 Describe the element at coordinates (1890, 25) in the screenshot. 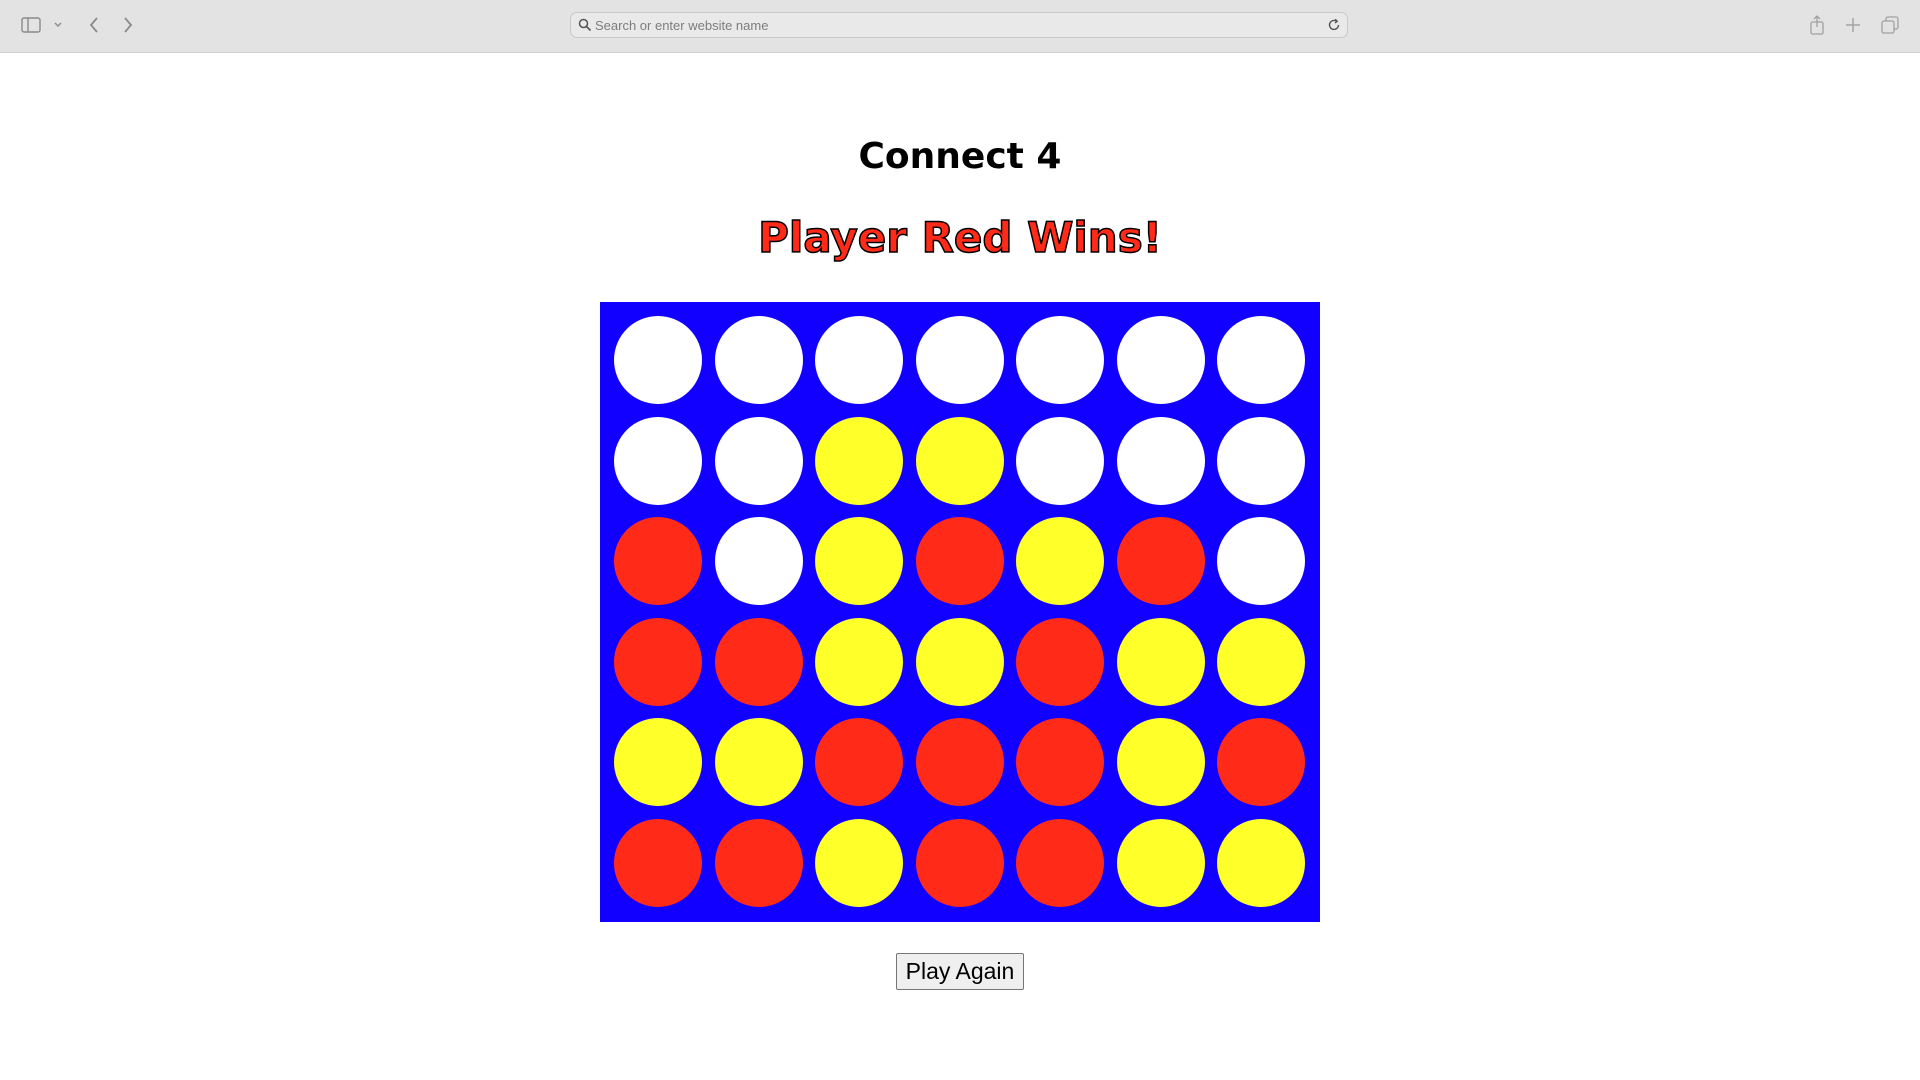

I see `tab-overview-icon` at that location.